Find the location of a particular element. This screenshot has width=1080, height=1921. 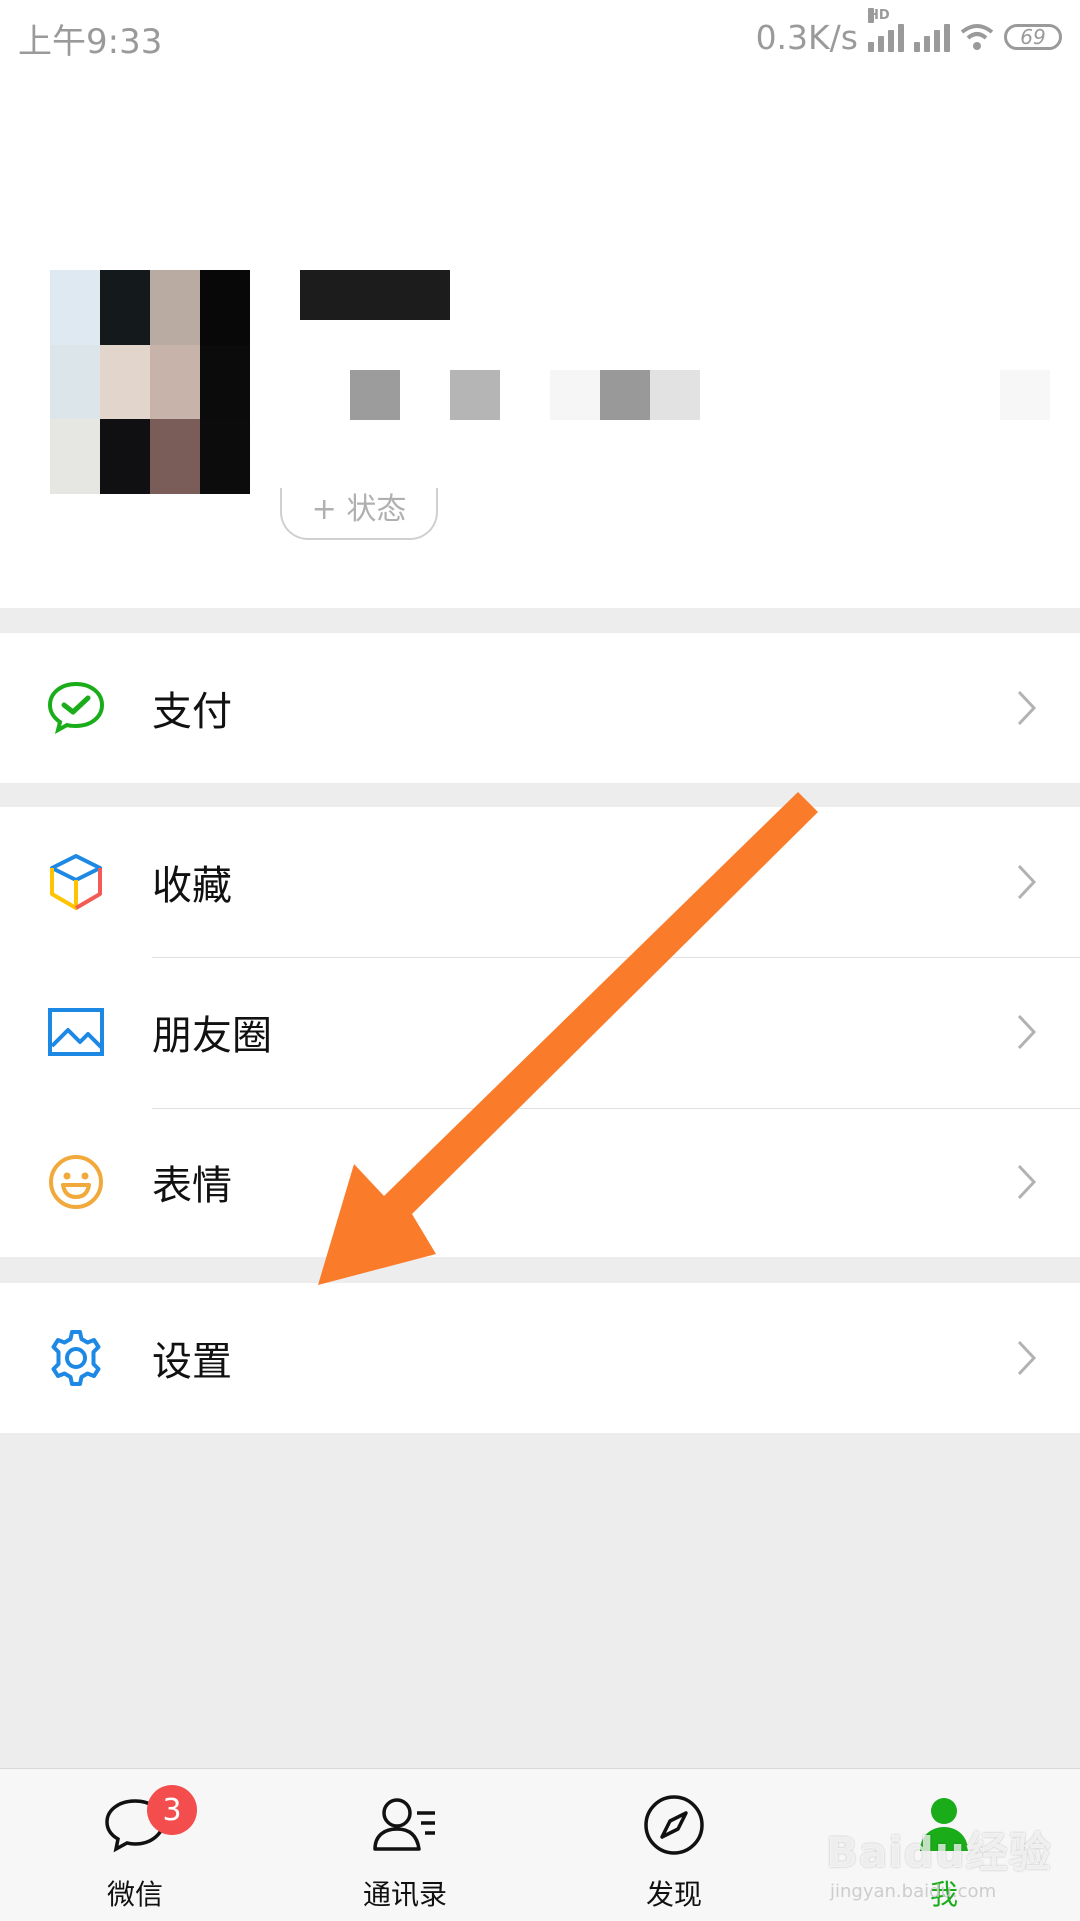

tab-contacts: 通讯录 is located at coordinates (405, 1845).